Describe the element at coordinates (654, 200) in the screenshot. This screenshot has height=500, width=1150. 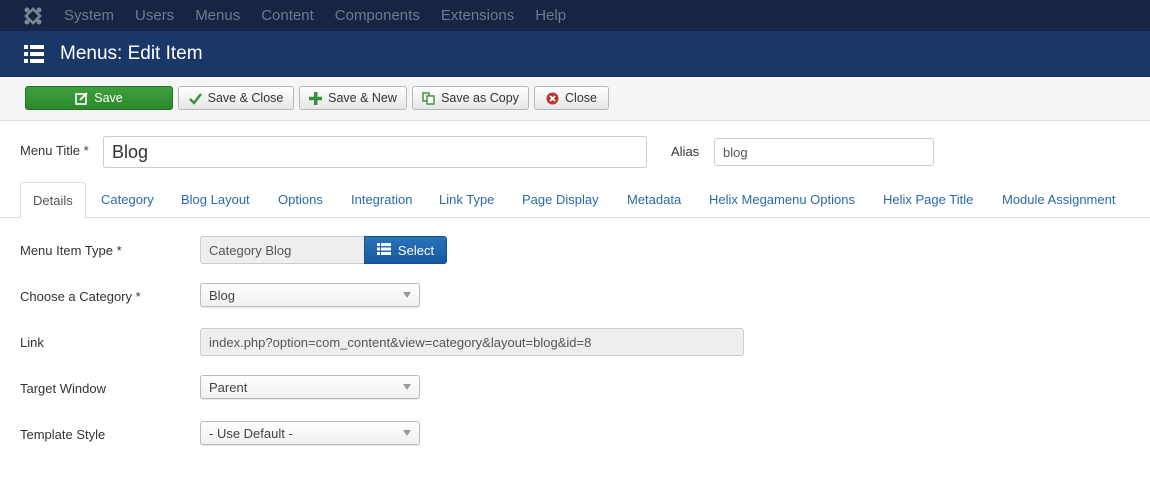
I see `tab-metadata: Metadata` at that location.